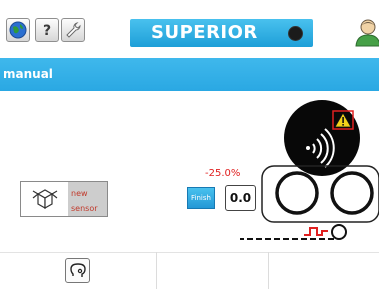 The image size is (379, 289). Describe the element at coordinates (44, 199) in the screenshot. I see `sensor-box-icon` at that location.